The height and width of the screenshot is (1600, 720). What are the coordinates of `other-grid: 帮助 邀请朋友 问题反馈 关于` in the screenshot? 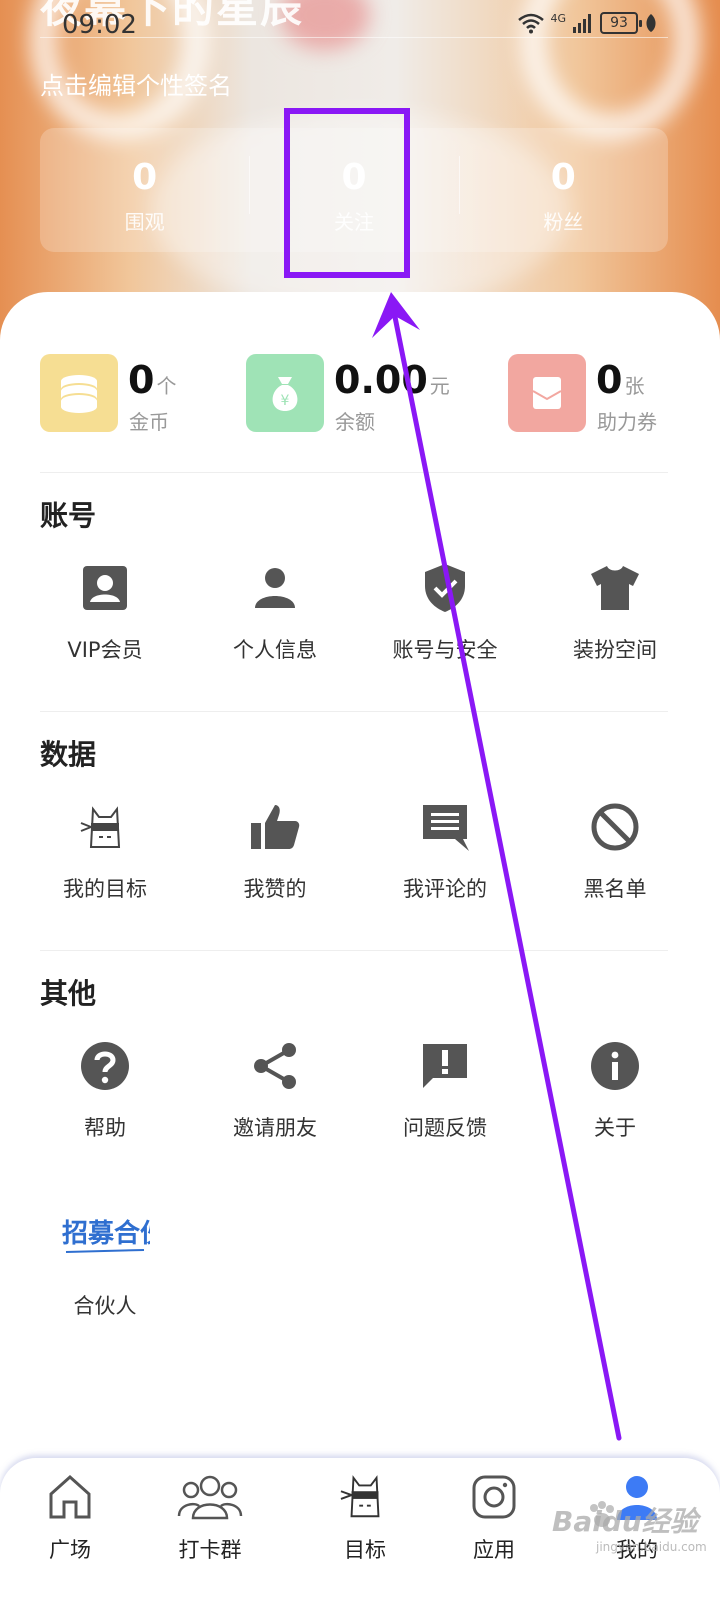 It's located at (360, 1100).